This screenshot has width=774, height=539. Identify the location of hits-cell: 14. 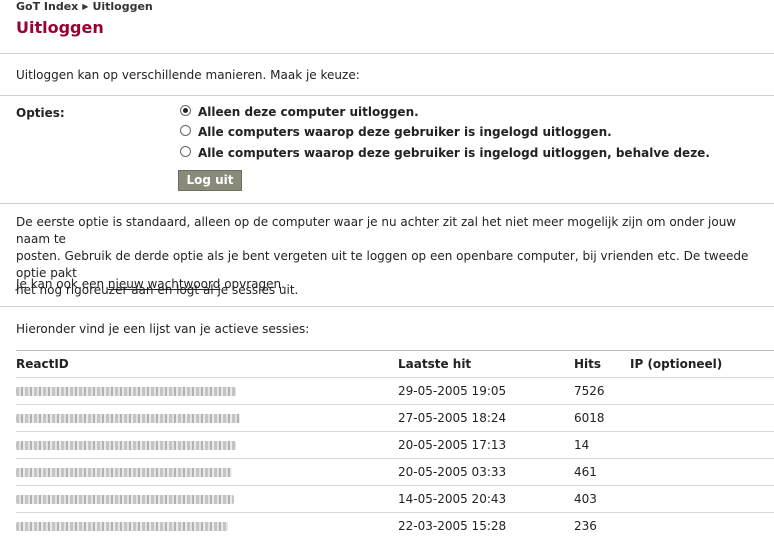
(602, 445).